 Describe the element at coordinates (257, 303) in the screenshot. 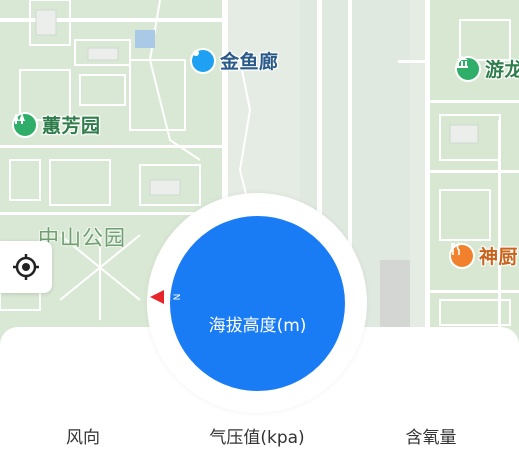

I see `altitude-dial: 海拔高度(m)` at that location.